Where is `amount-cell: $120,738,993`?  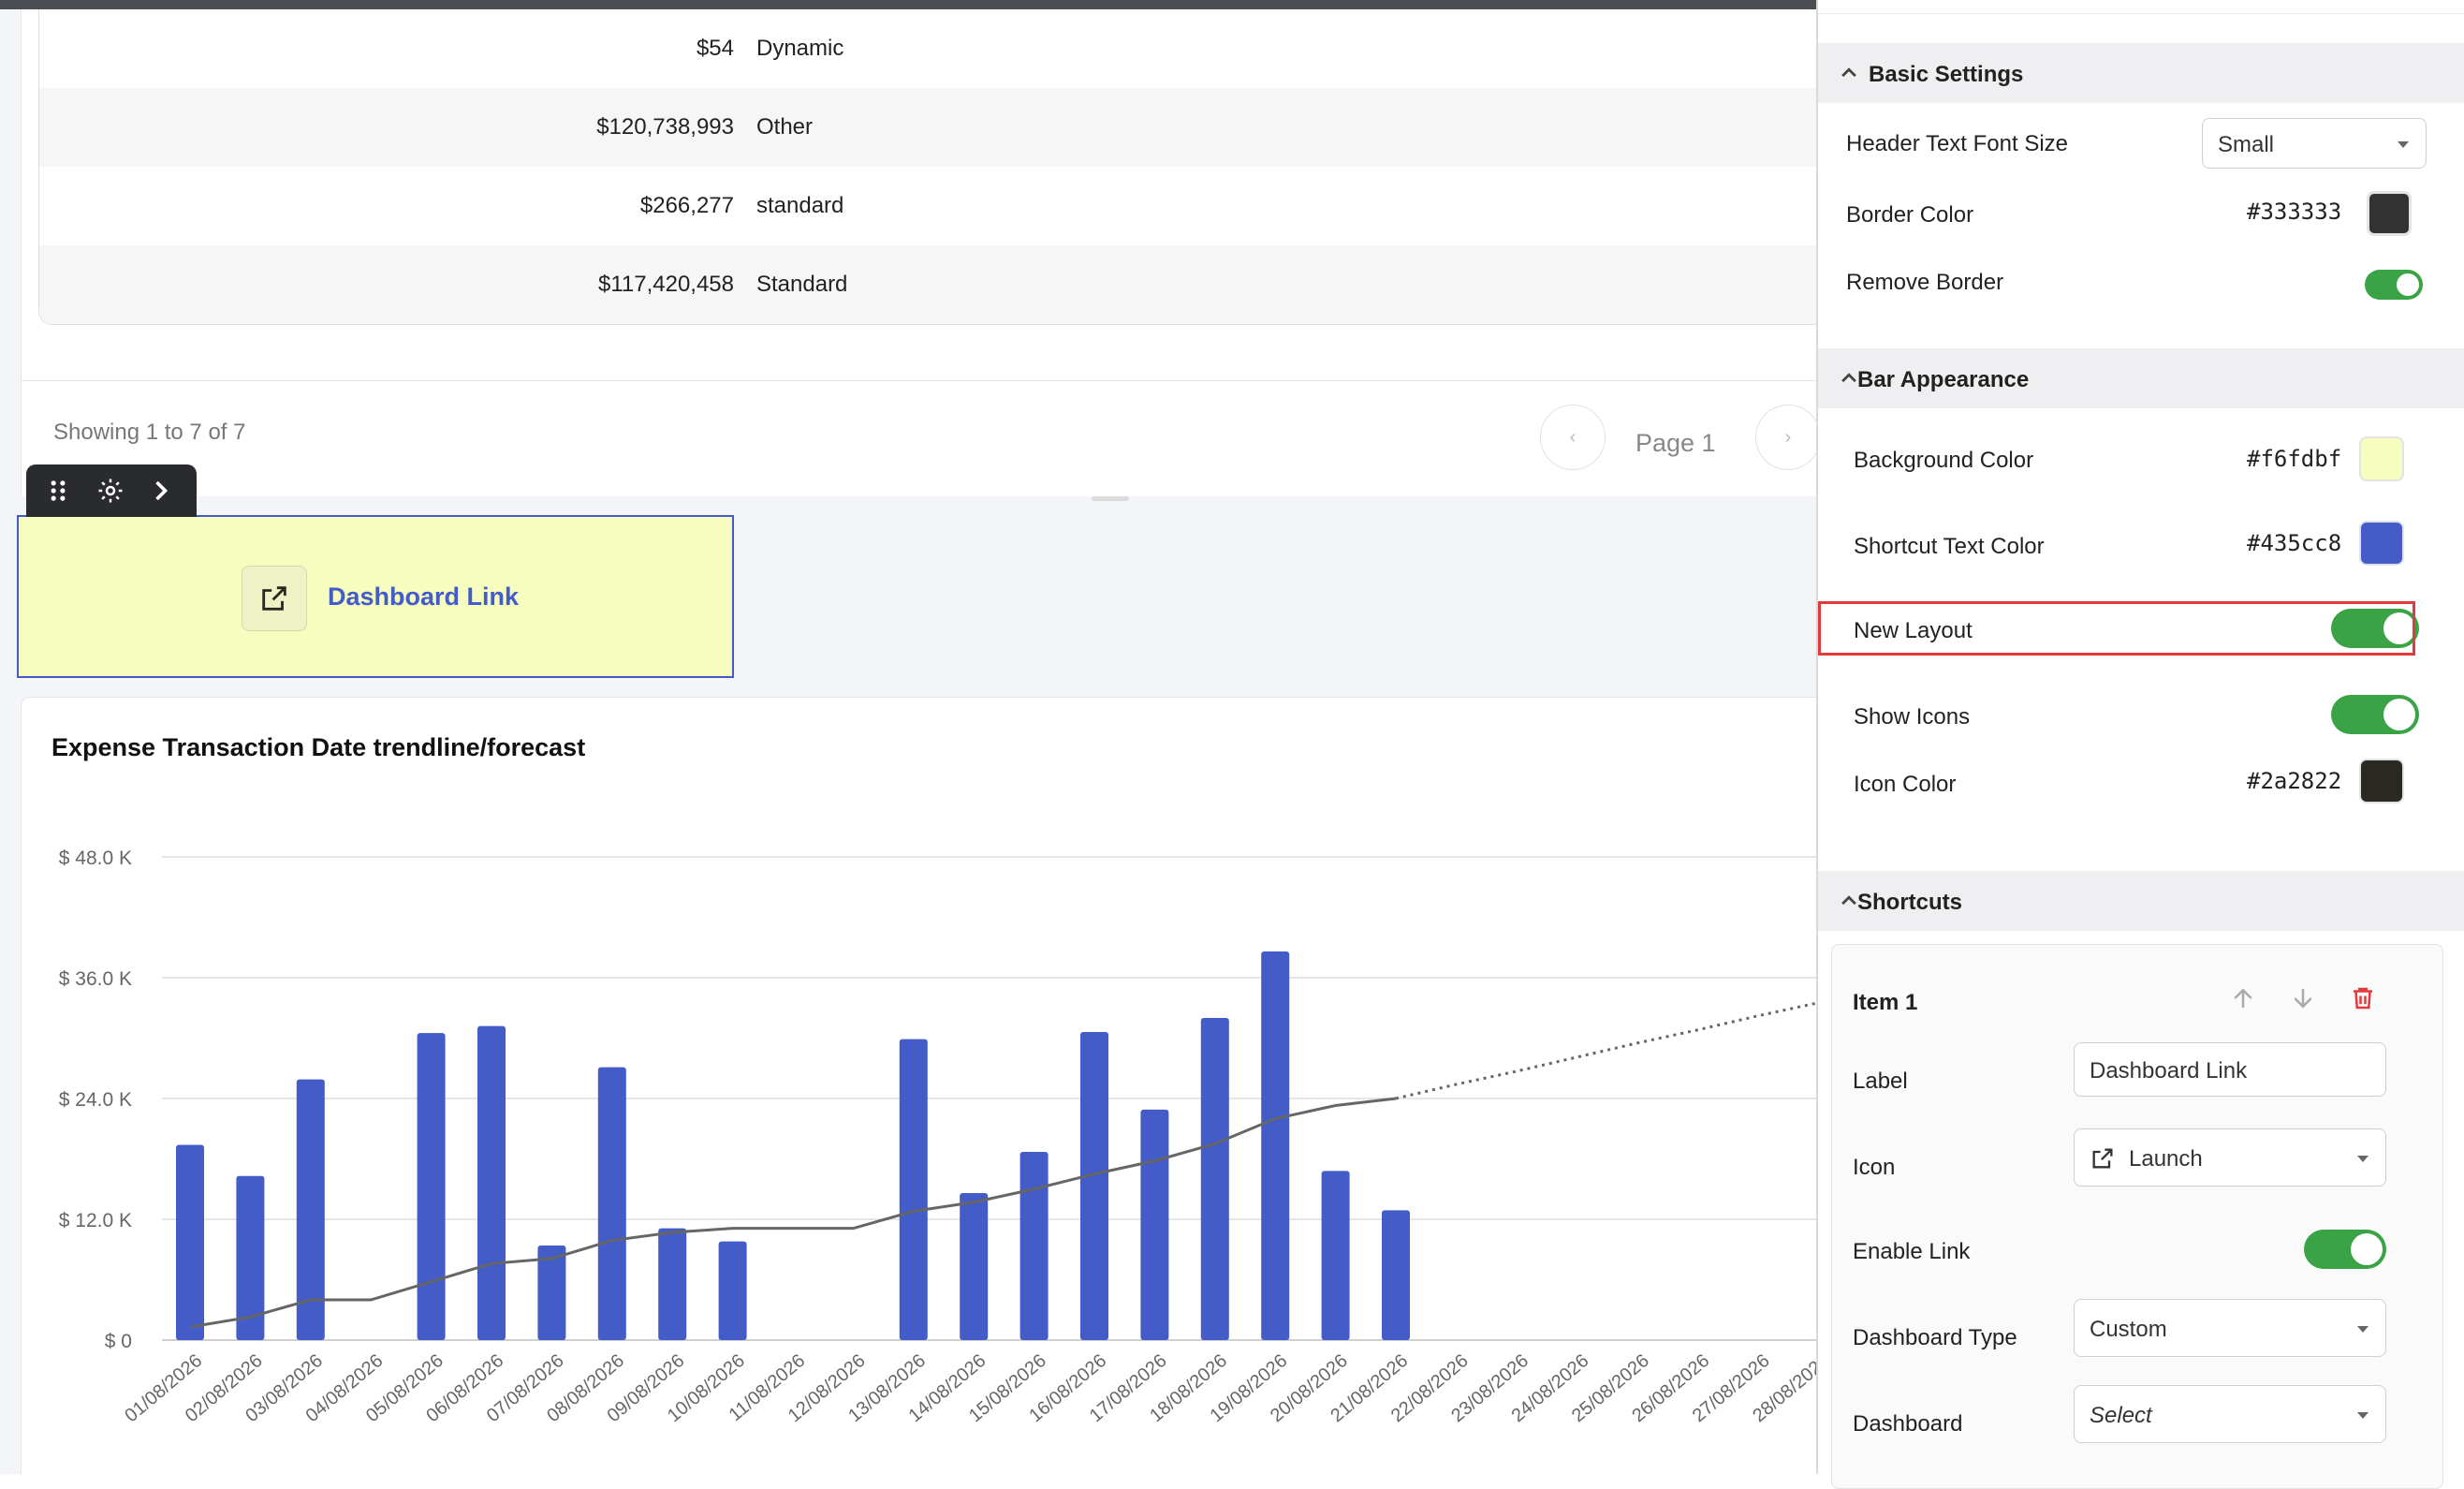 amount-cell: $120,738,993 is located at coordinates (665, 127).